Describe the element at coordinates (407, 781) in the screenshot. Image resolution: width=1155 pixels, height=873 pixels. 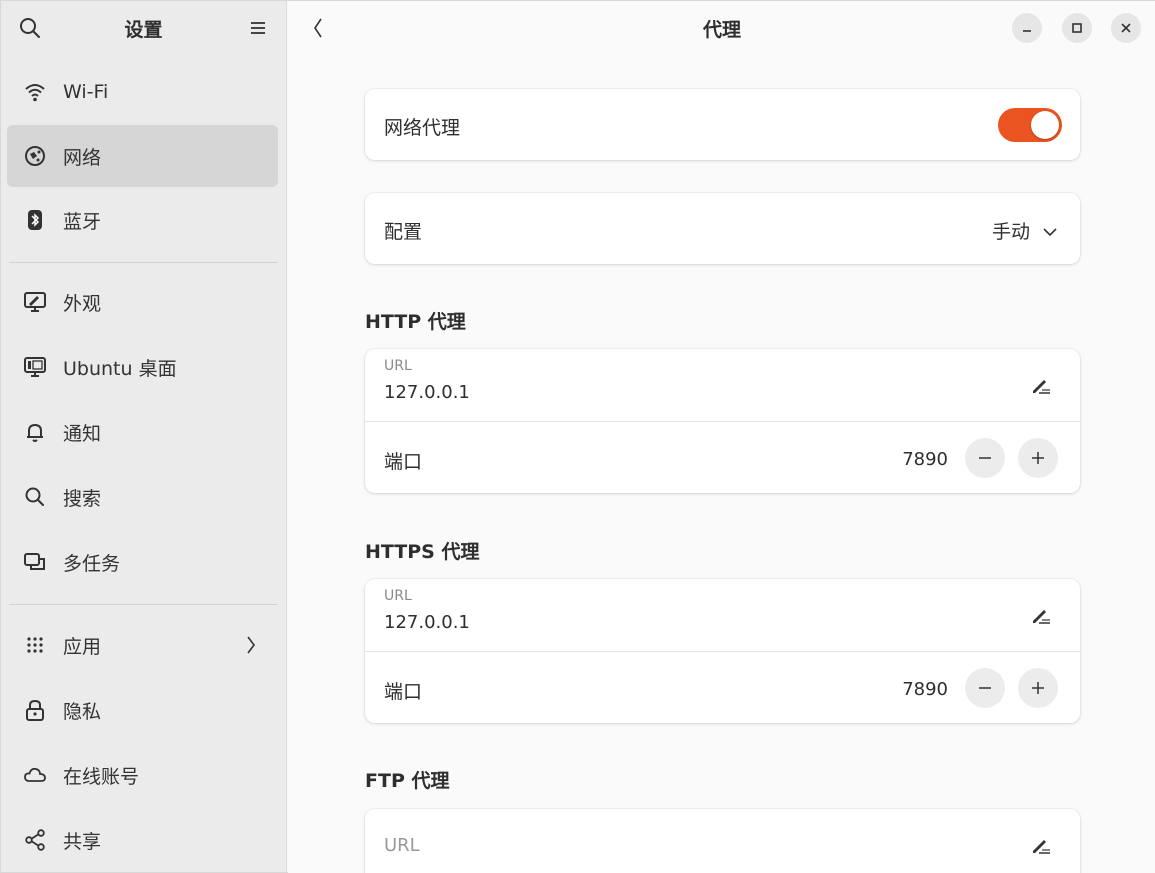
I see `ftp-proxy-title: FTP 代理` at that location.